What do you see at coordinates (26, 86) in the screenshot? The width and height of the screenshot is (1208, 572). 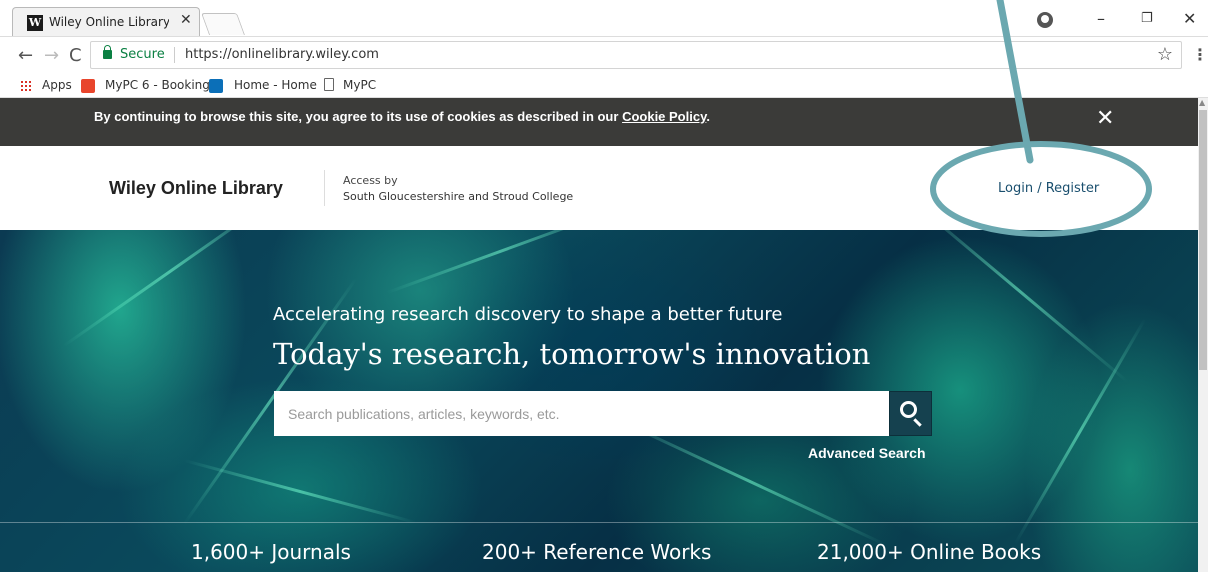 I see `apps-grid-icon` at bounding box center [26, 86].